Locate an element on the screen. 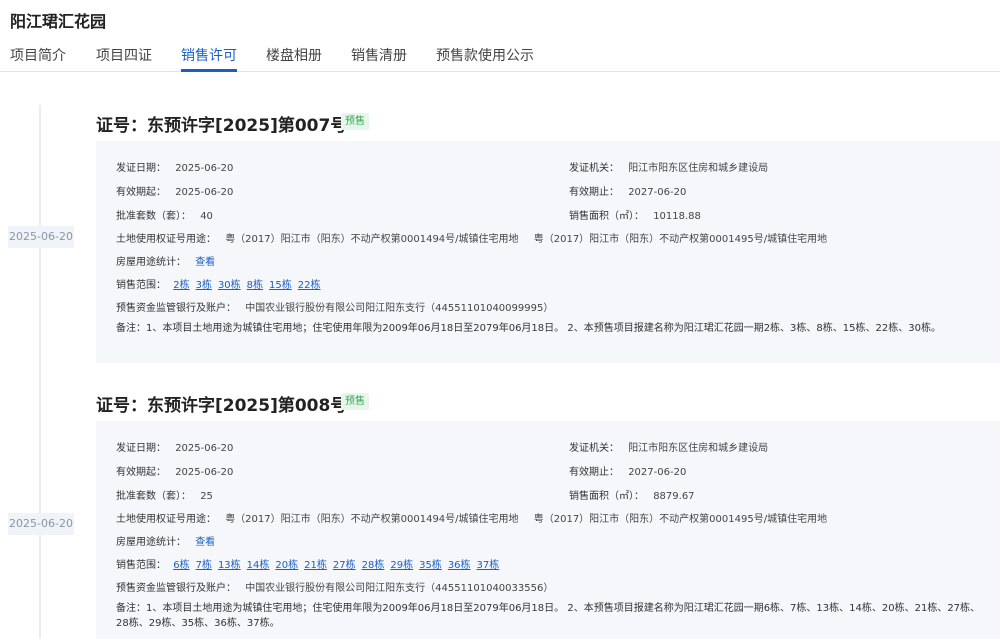  tab-sales-permit: 销售许可 is located at coordinates (209, 55).